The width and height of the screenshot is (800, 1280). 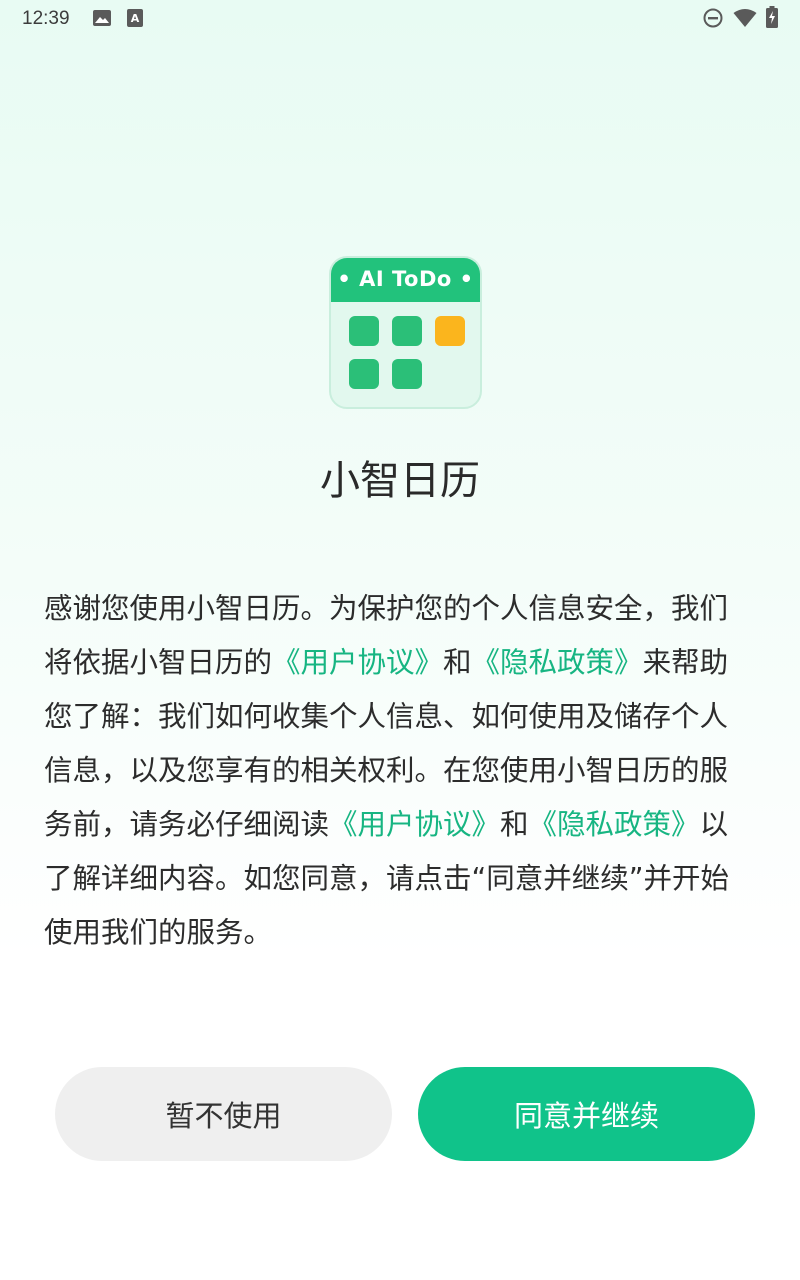 I want to click on app-logo-text: • AI ToDo •, so click(x=405, y=279).